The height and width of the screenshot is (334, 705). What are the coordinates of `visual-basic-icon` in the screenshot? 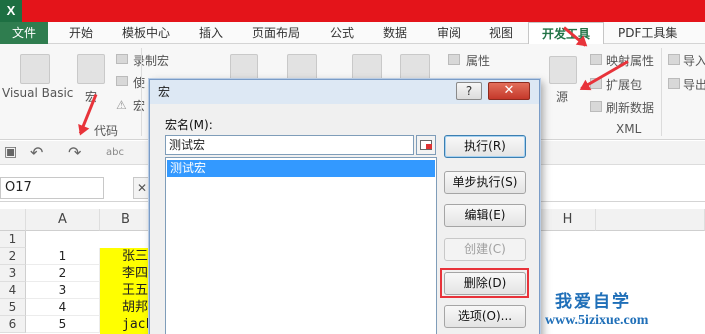 It's located at (35, 69).